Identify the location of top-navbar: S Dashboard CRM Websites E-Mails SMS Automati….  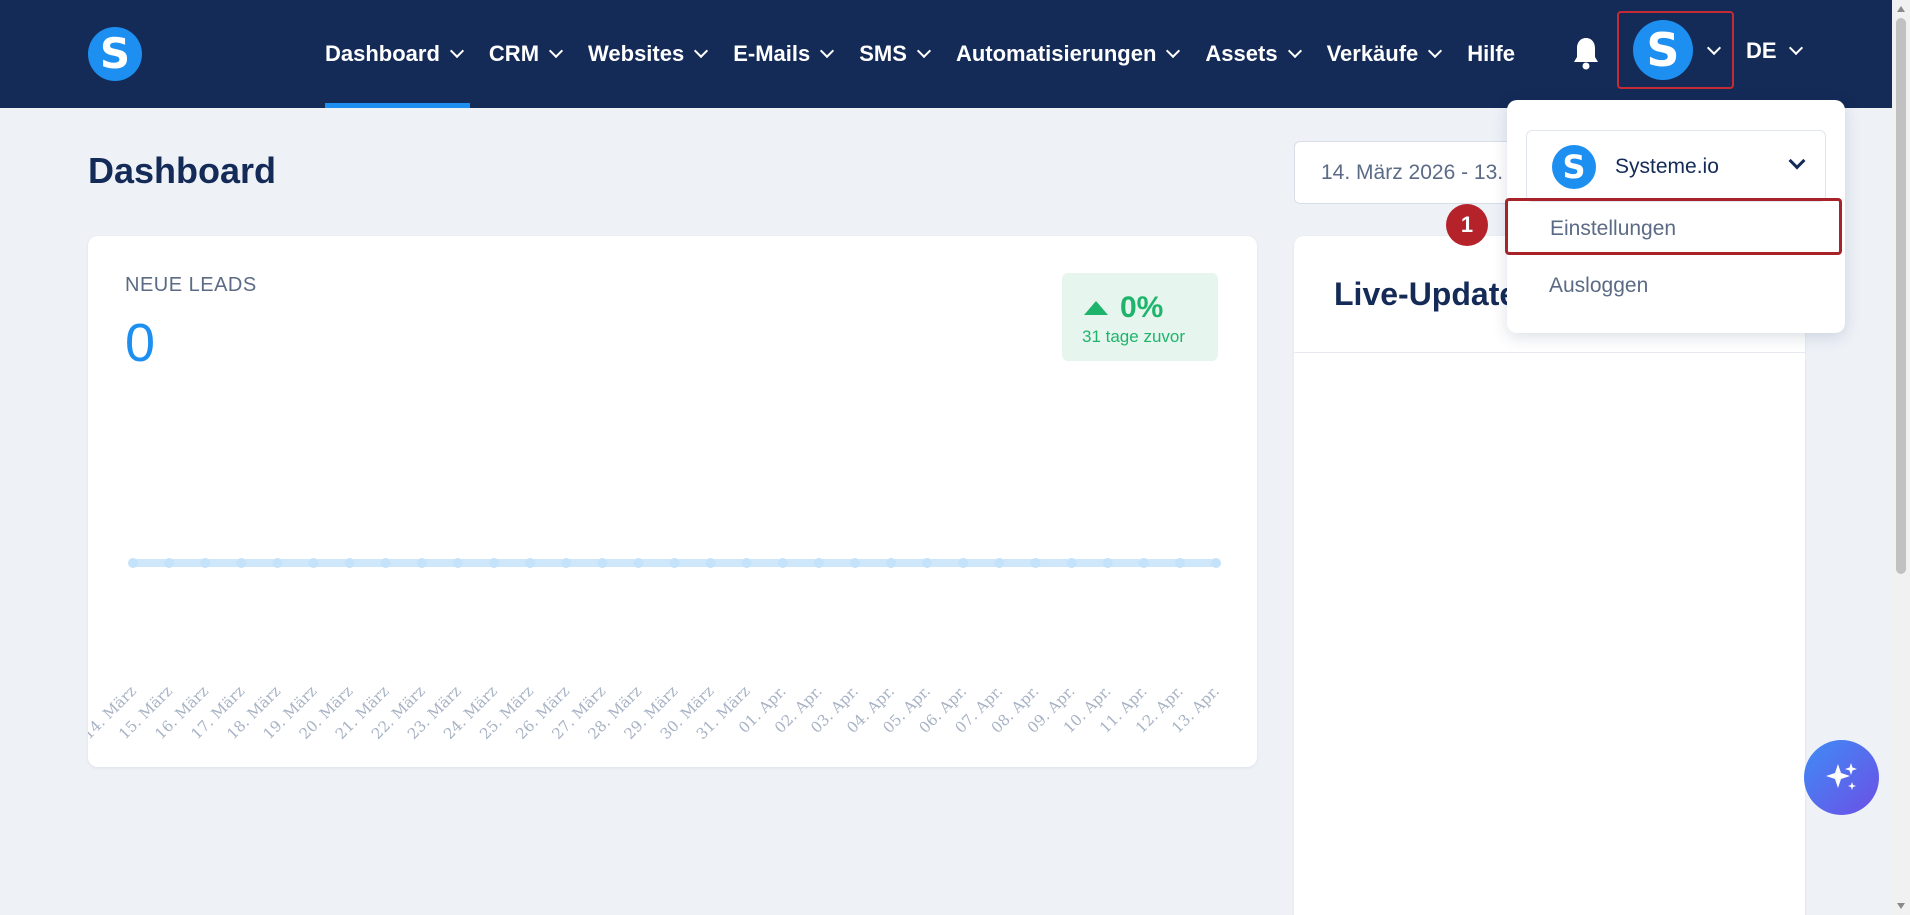
(946, 54).